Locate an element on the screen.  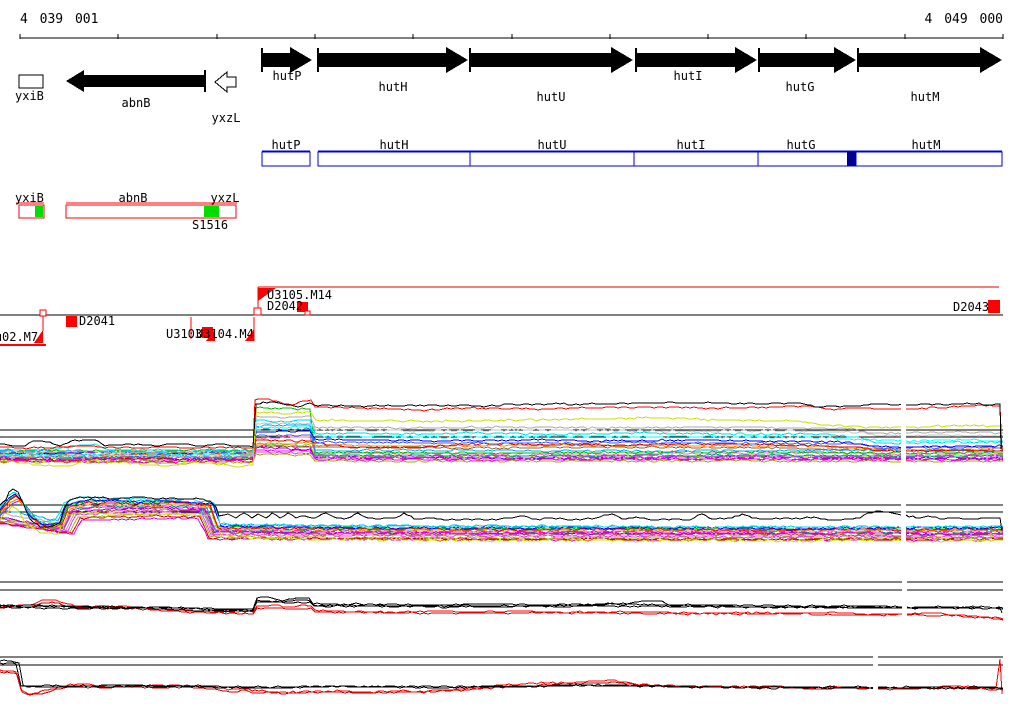
gene-label-hutU: hutU is located at coordinates (551, 97).